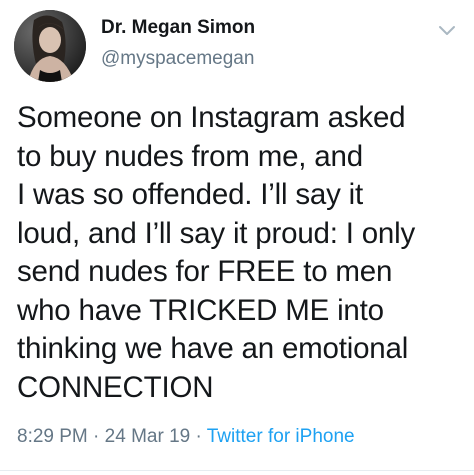 The image size is (474, 475). Describe the element at coordinates (178, 28) in the screenshot. I see `author-name: Dr. Megan Simon` at that location.